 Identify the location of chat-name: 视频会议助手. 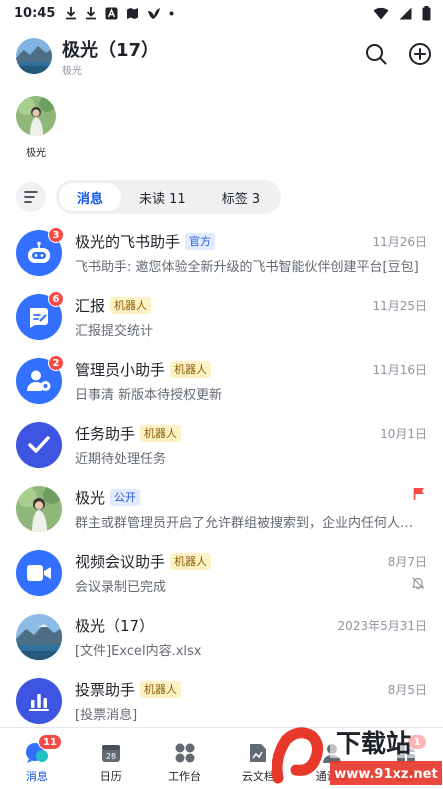
(120, 562).